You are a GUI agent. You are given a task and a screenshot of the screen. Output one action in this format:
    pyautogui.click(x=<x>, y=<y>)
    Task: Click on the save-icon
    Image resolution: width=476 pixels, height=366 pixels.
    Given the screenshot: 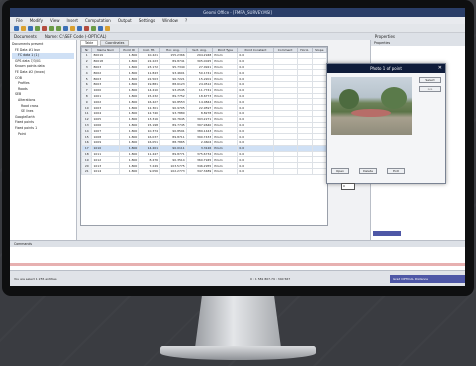 What is the action you would take?
    pyautogui.click(x=30, y=28)
    